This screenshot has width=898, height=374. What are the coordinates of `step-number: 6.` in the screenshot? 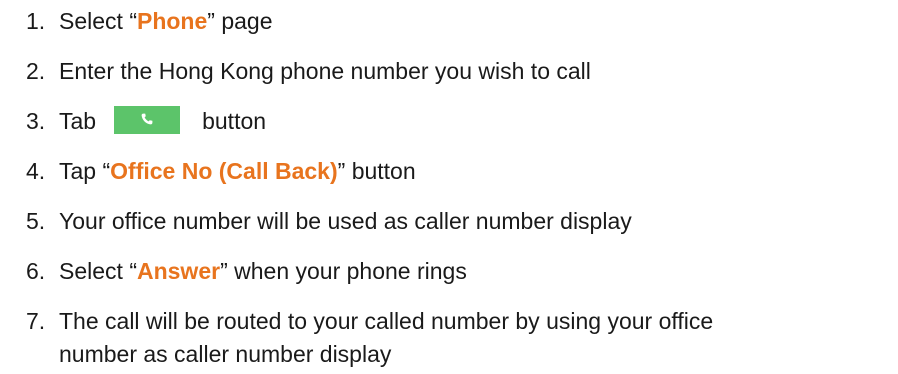 It's located at (36, 271).